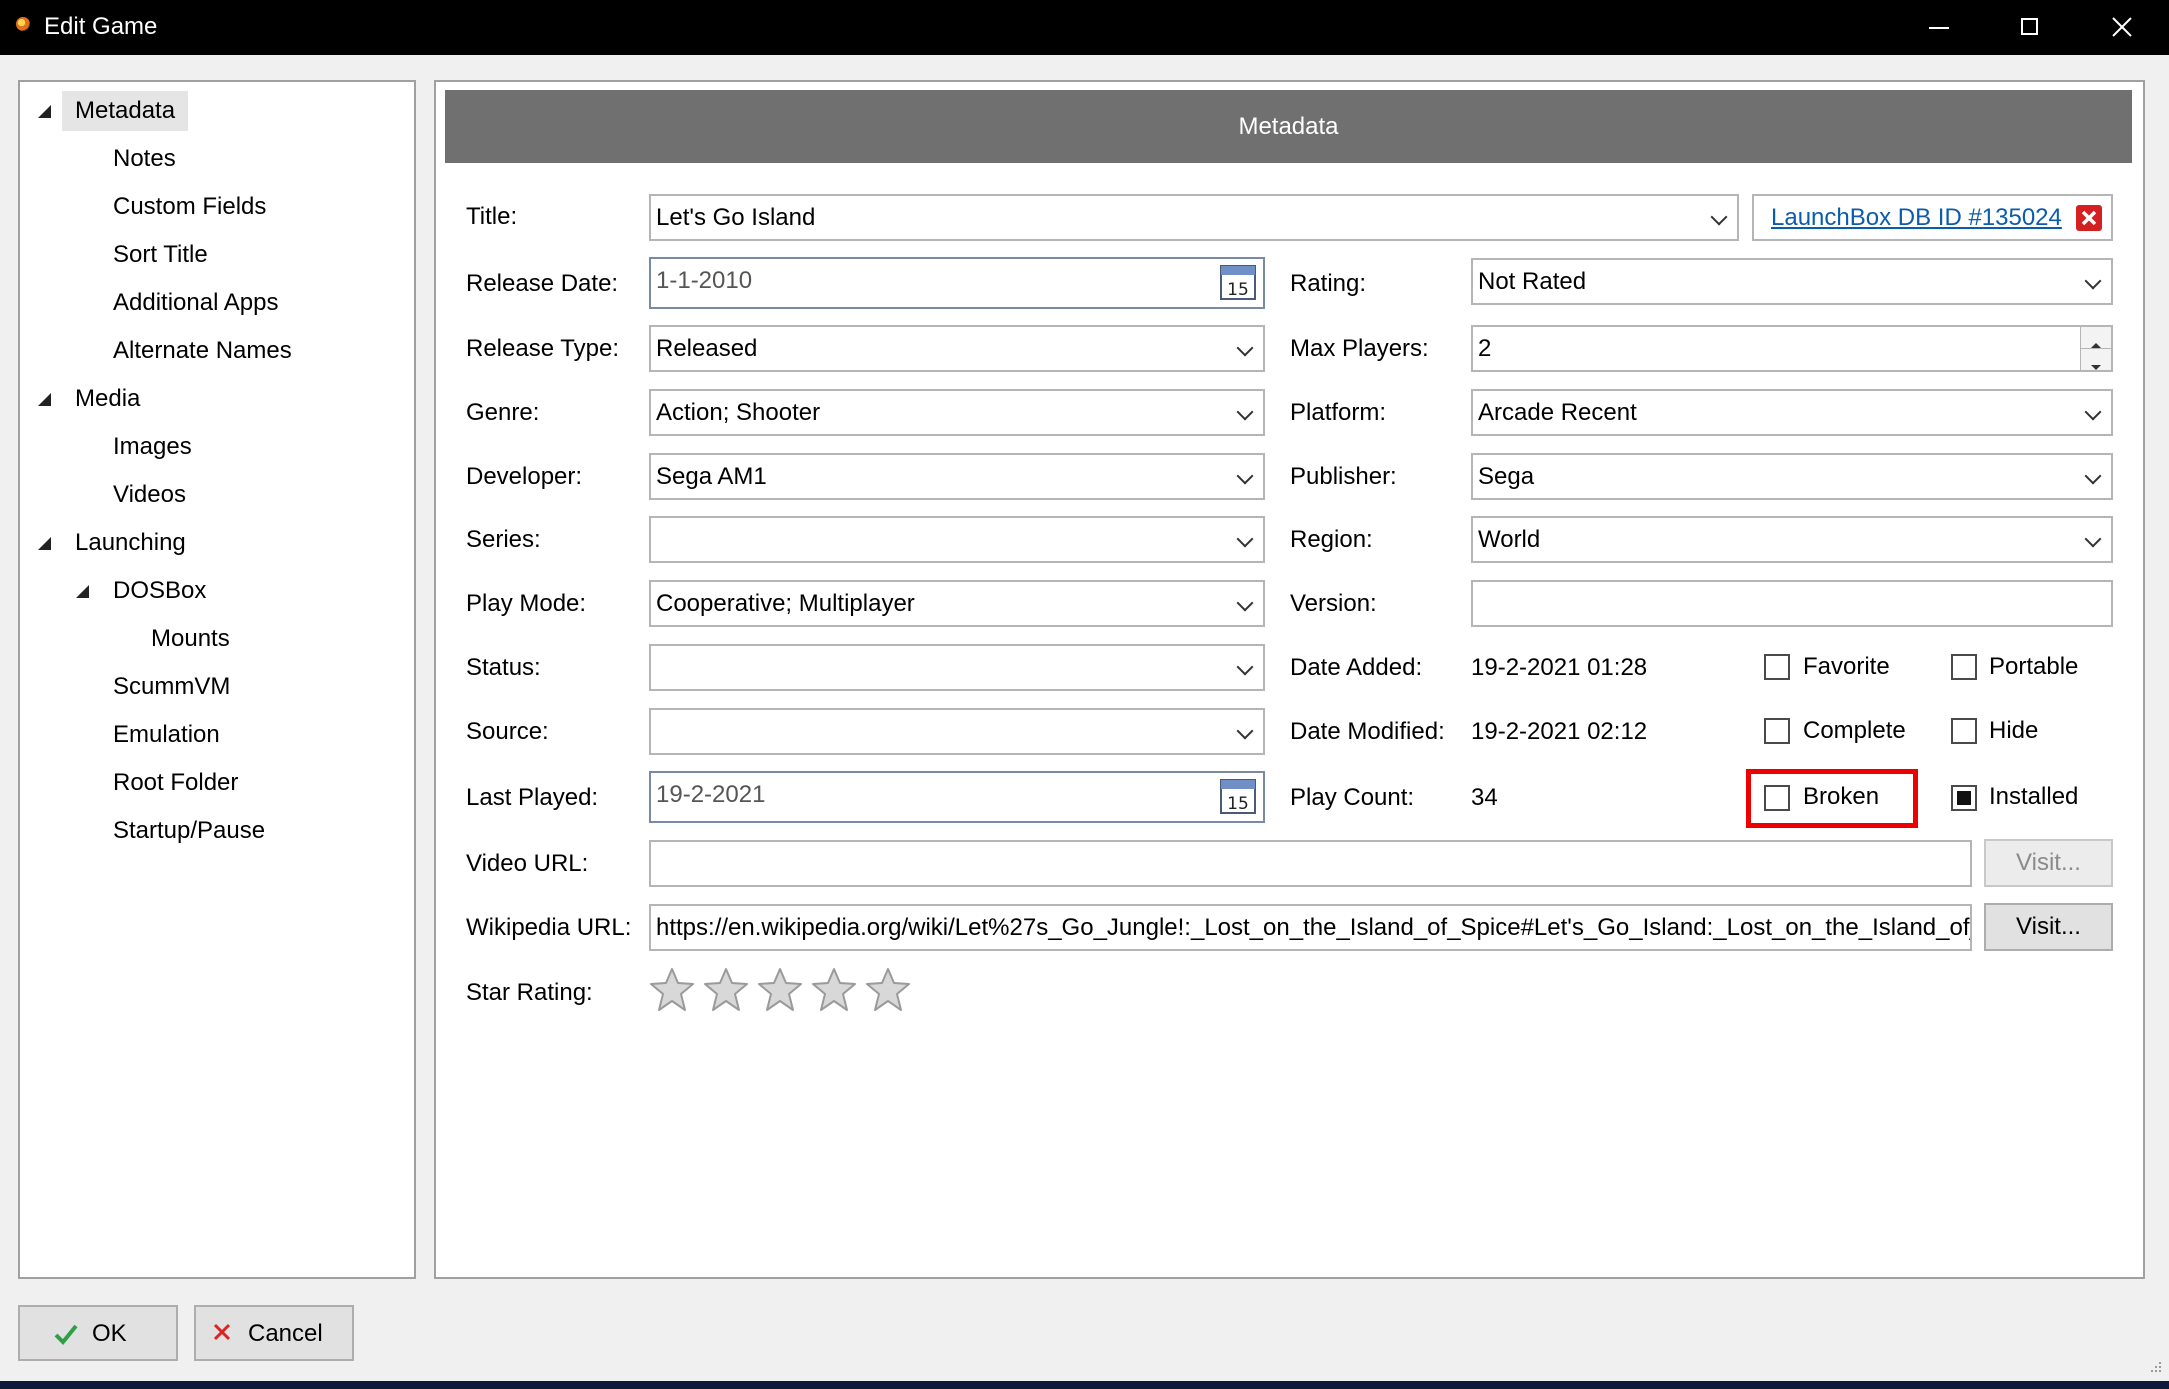  Describe the element at coordinates (1938, 27) in the screenshot. I see `minimize-button` at that location.